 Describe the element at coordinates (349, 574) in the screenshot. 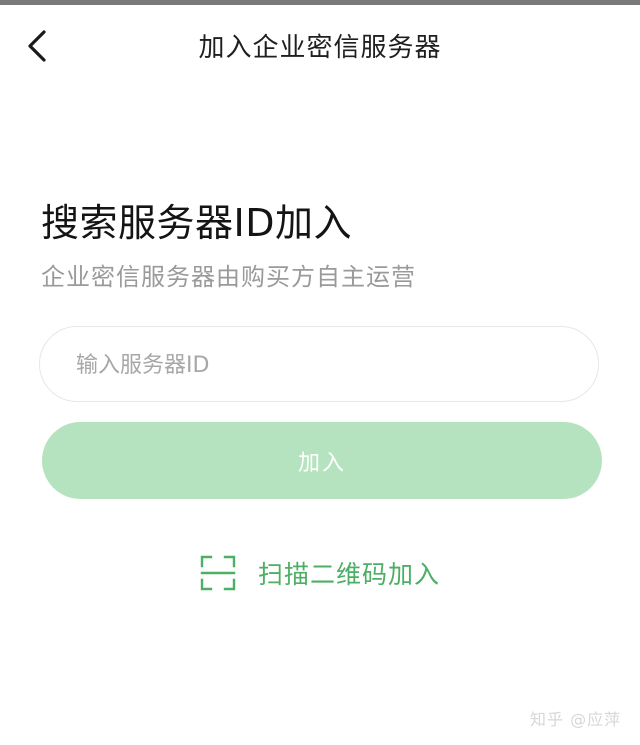

I see `scan-qr-label: 扫描二维码加入` at that location.